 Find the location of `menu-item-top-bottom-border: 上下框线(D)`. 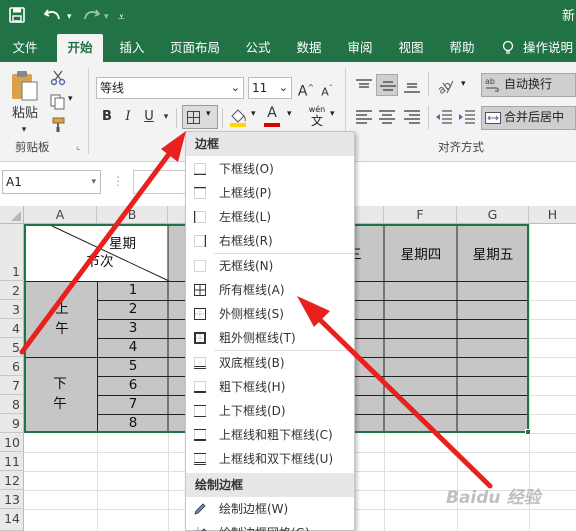

menu-item-top-bottom-border: 上下框线(D) is located at coordinates (270, 411).